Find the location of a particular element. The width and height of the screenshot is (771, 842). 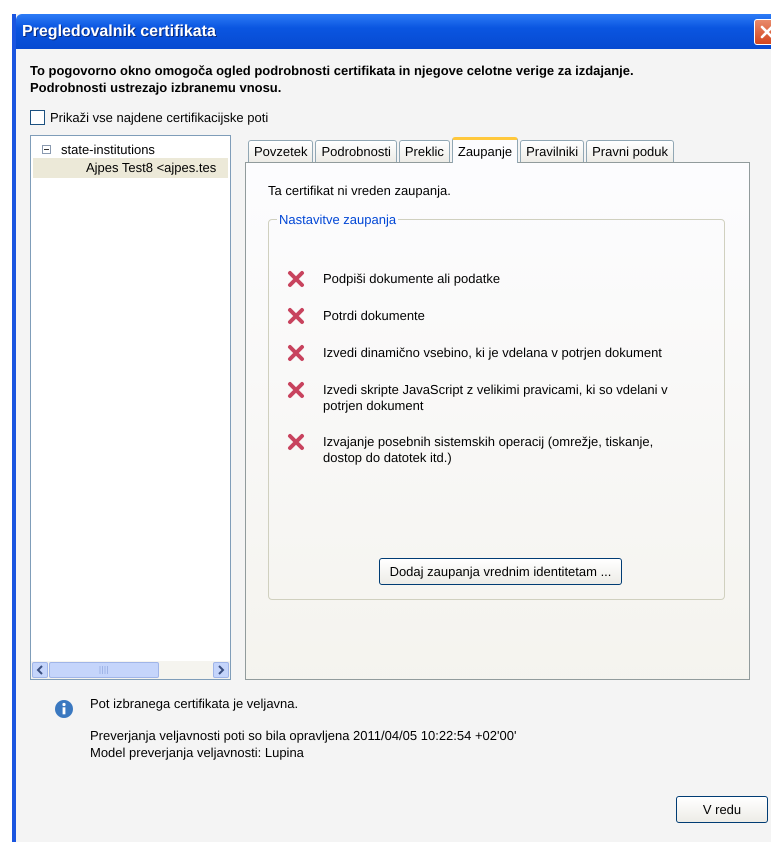

tab: Pravni poduk is located at coordinates (630, 151).